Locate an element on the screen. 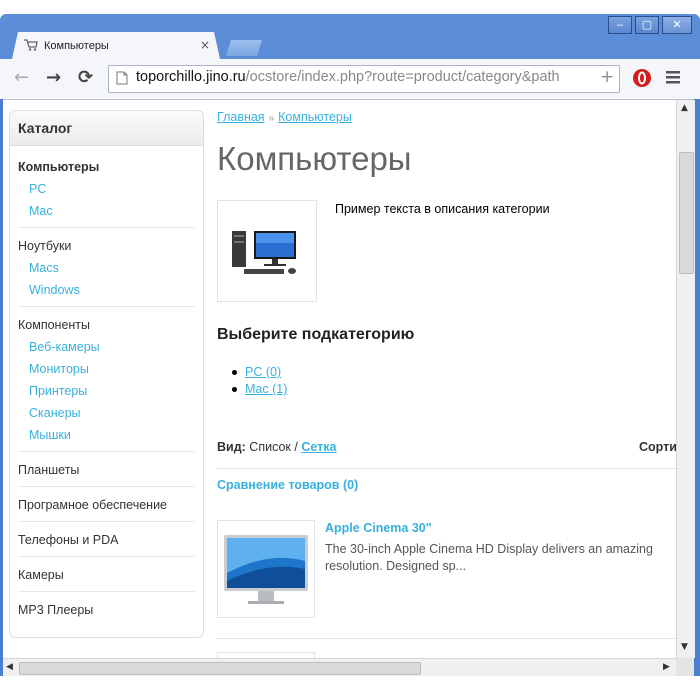  category-group: Планшеты is located at coordinates (106, 469).